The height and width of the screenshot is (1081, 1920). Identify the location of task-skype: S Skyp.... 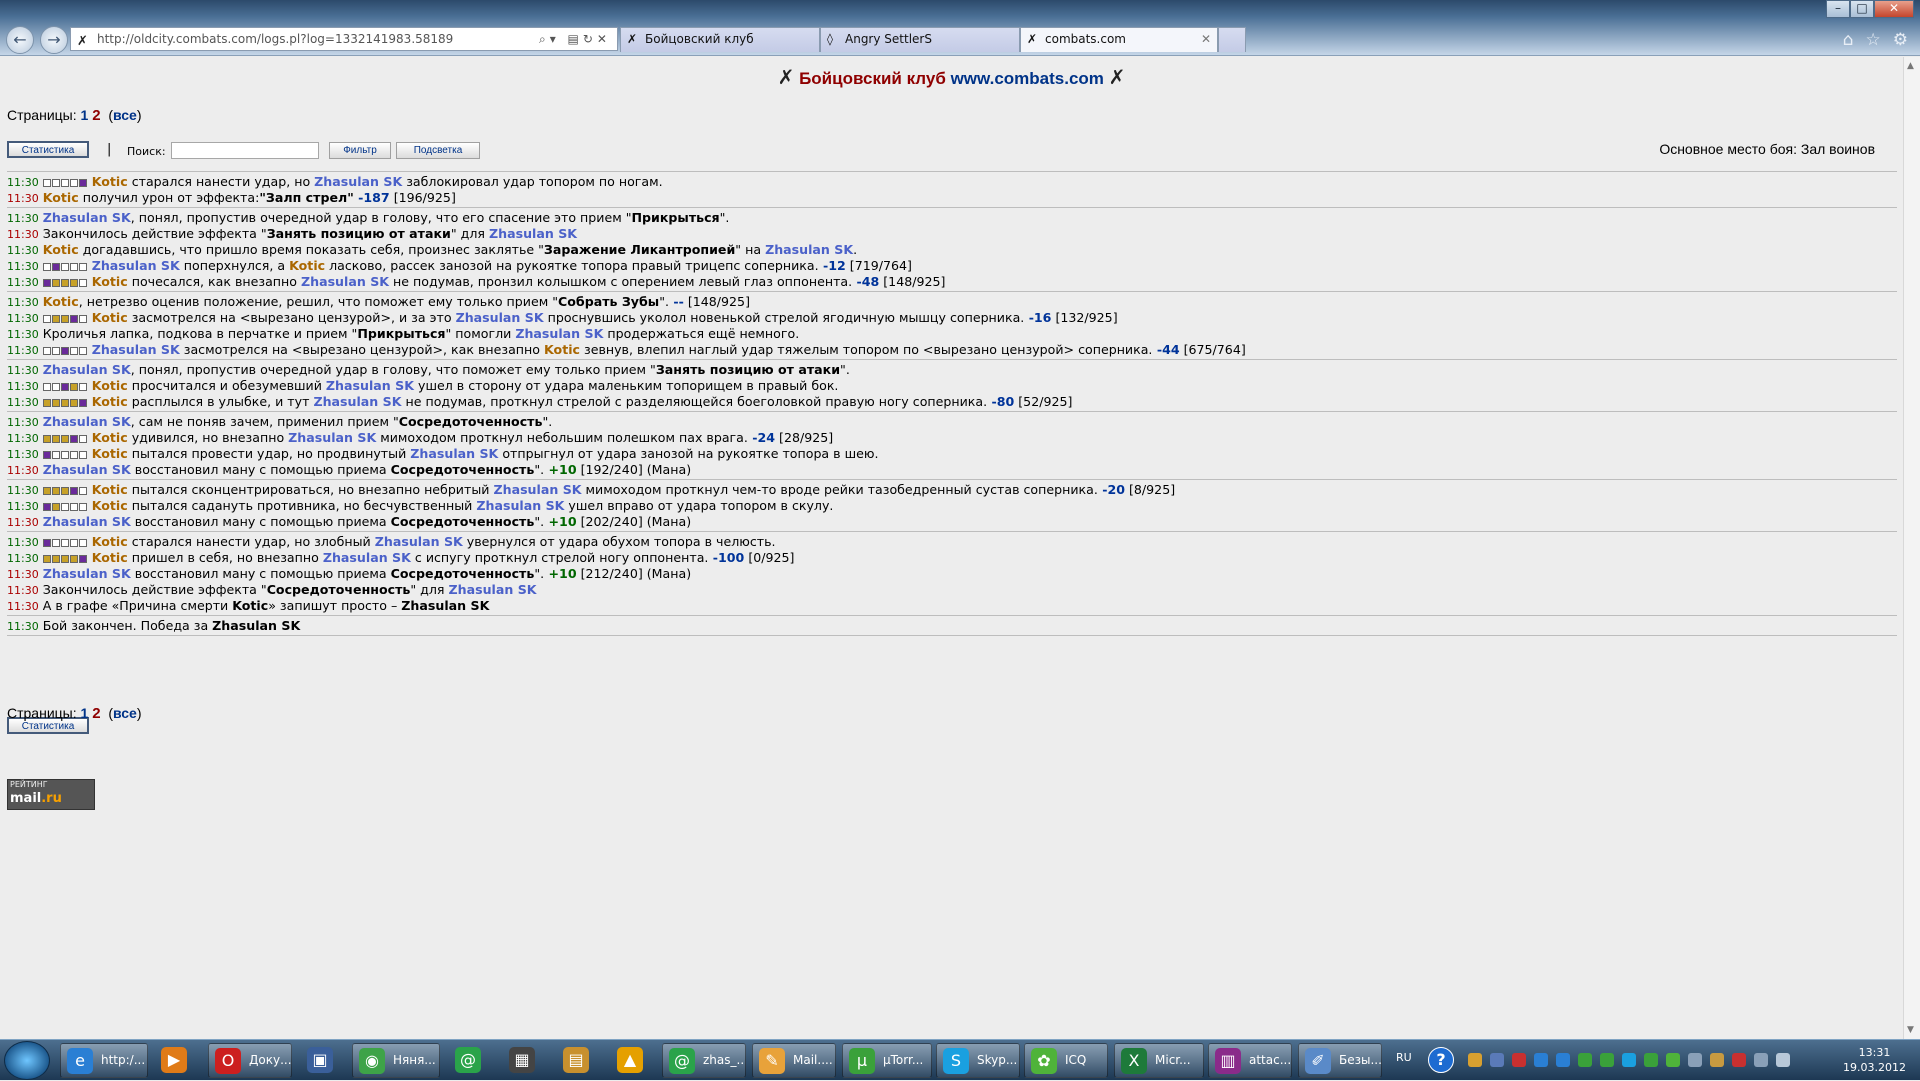
(978, 1060).